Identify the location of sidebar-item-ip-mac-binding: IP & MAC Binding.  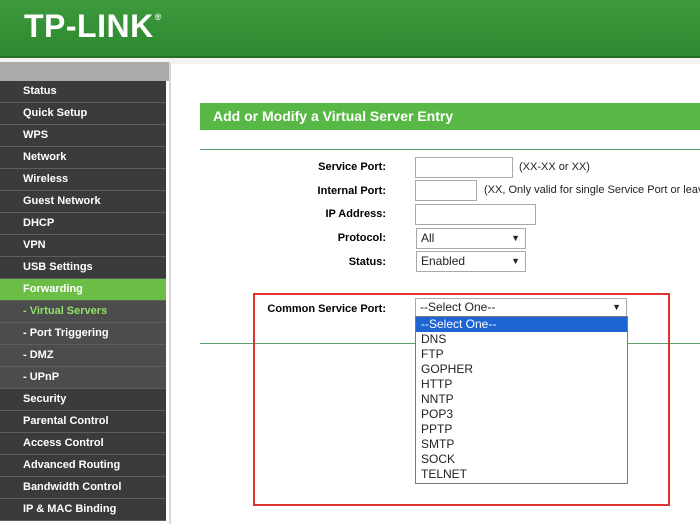
(83, 510).